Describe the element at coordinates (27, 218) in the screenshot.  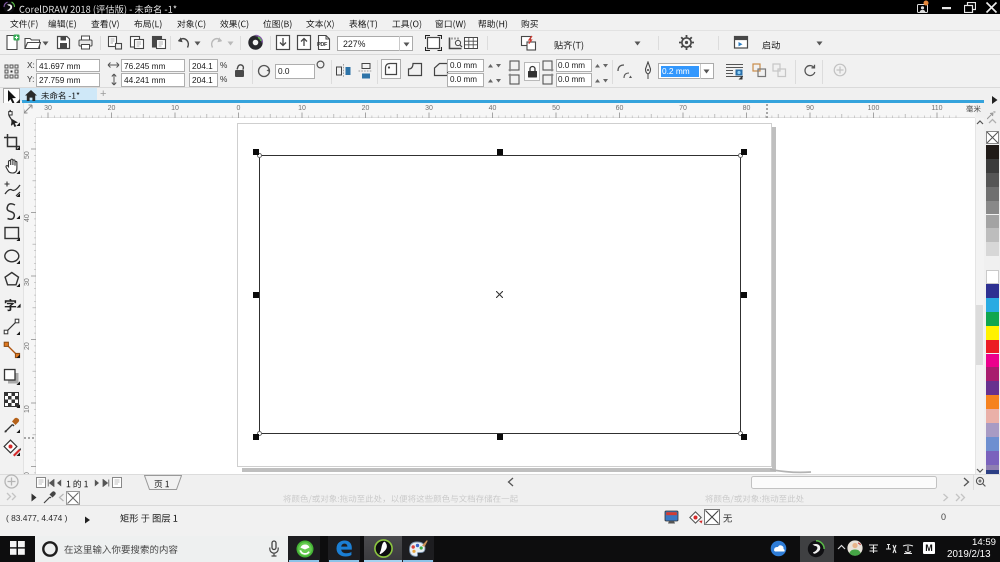
I see `svg-text: 40` at that location.